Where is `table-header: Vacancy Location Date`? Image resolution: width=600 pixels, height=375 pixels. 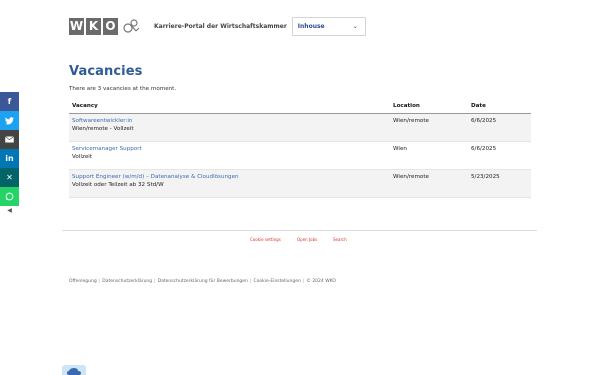 table-header: Vacancy Location Date is located at coordinates (300, 106).